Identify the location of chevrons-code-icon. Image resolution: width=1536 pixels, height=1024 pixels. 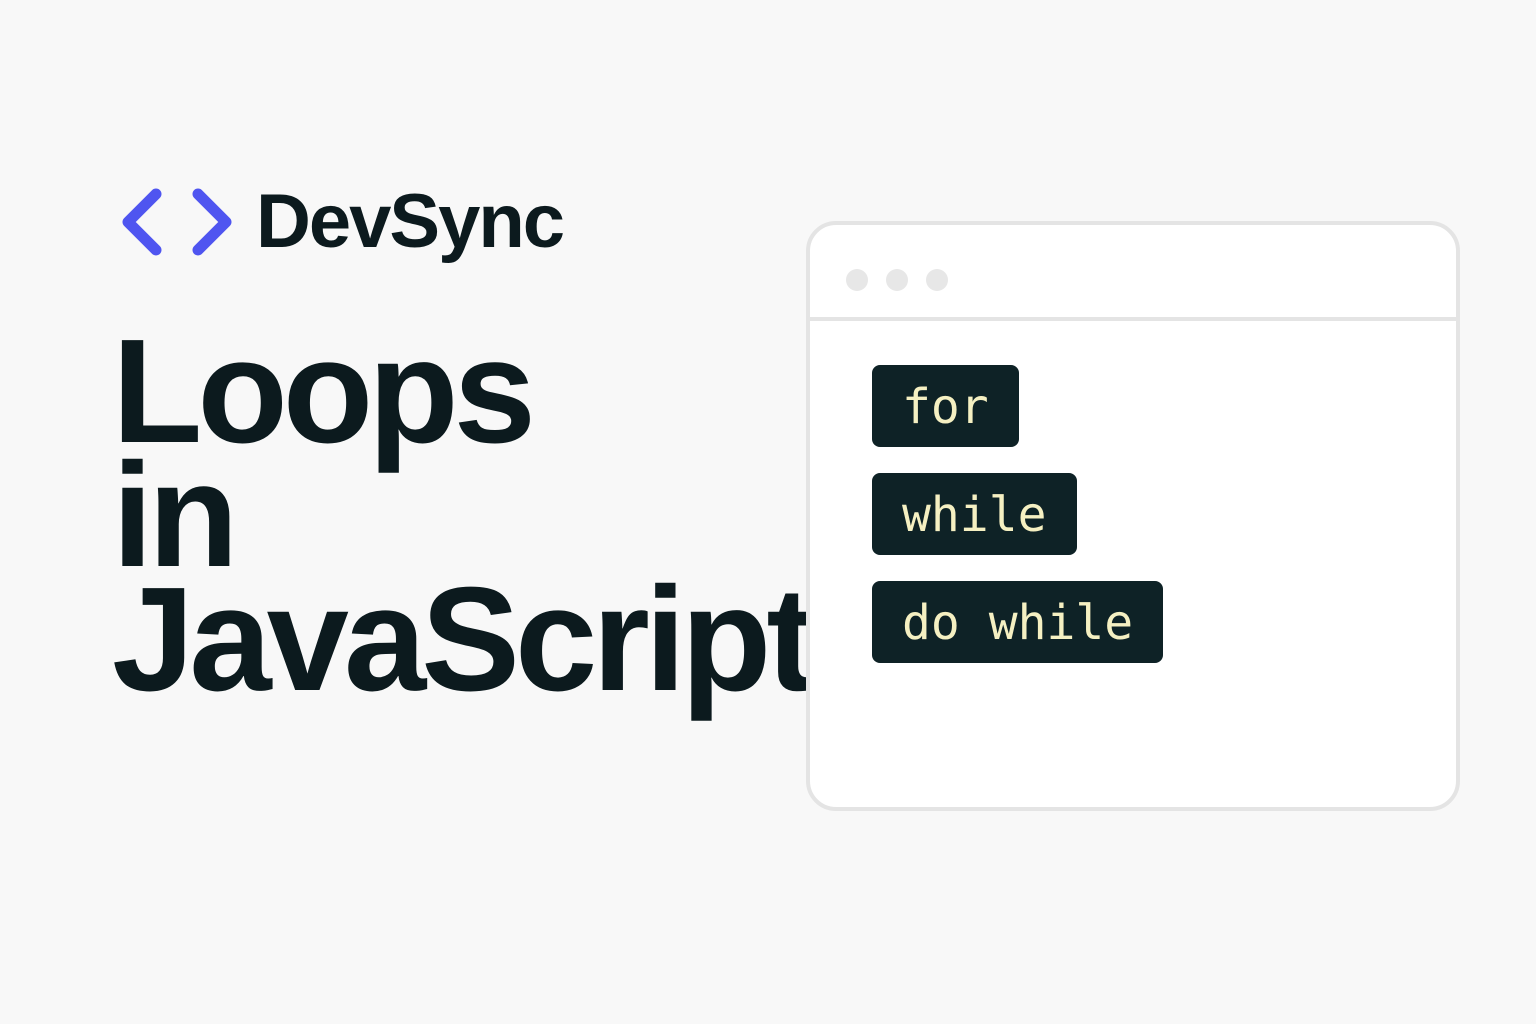
(177, 222).